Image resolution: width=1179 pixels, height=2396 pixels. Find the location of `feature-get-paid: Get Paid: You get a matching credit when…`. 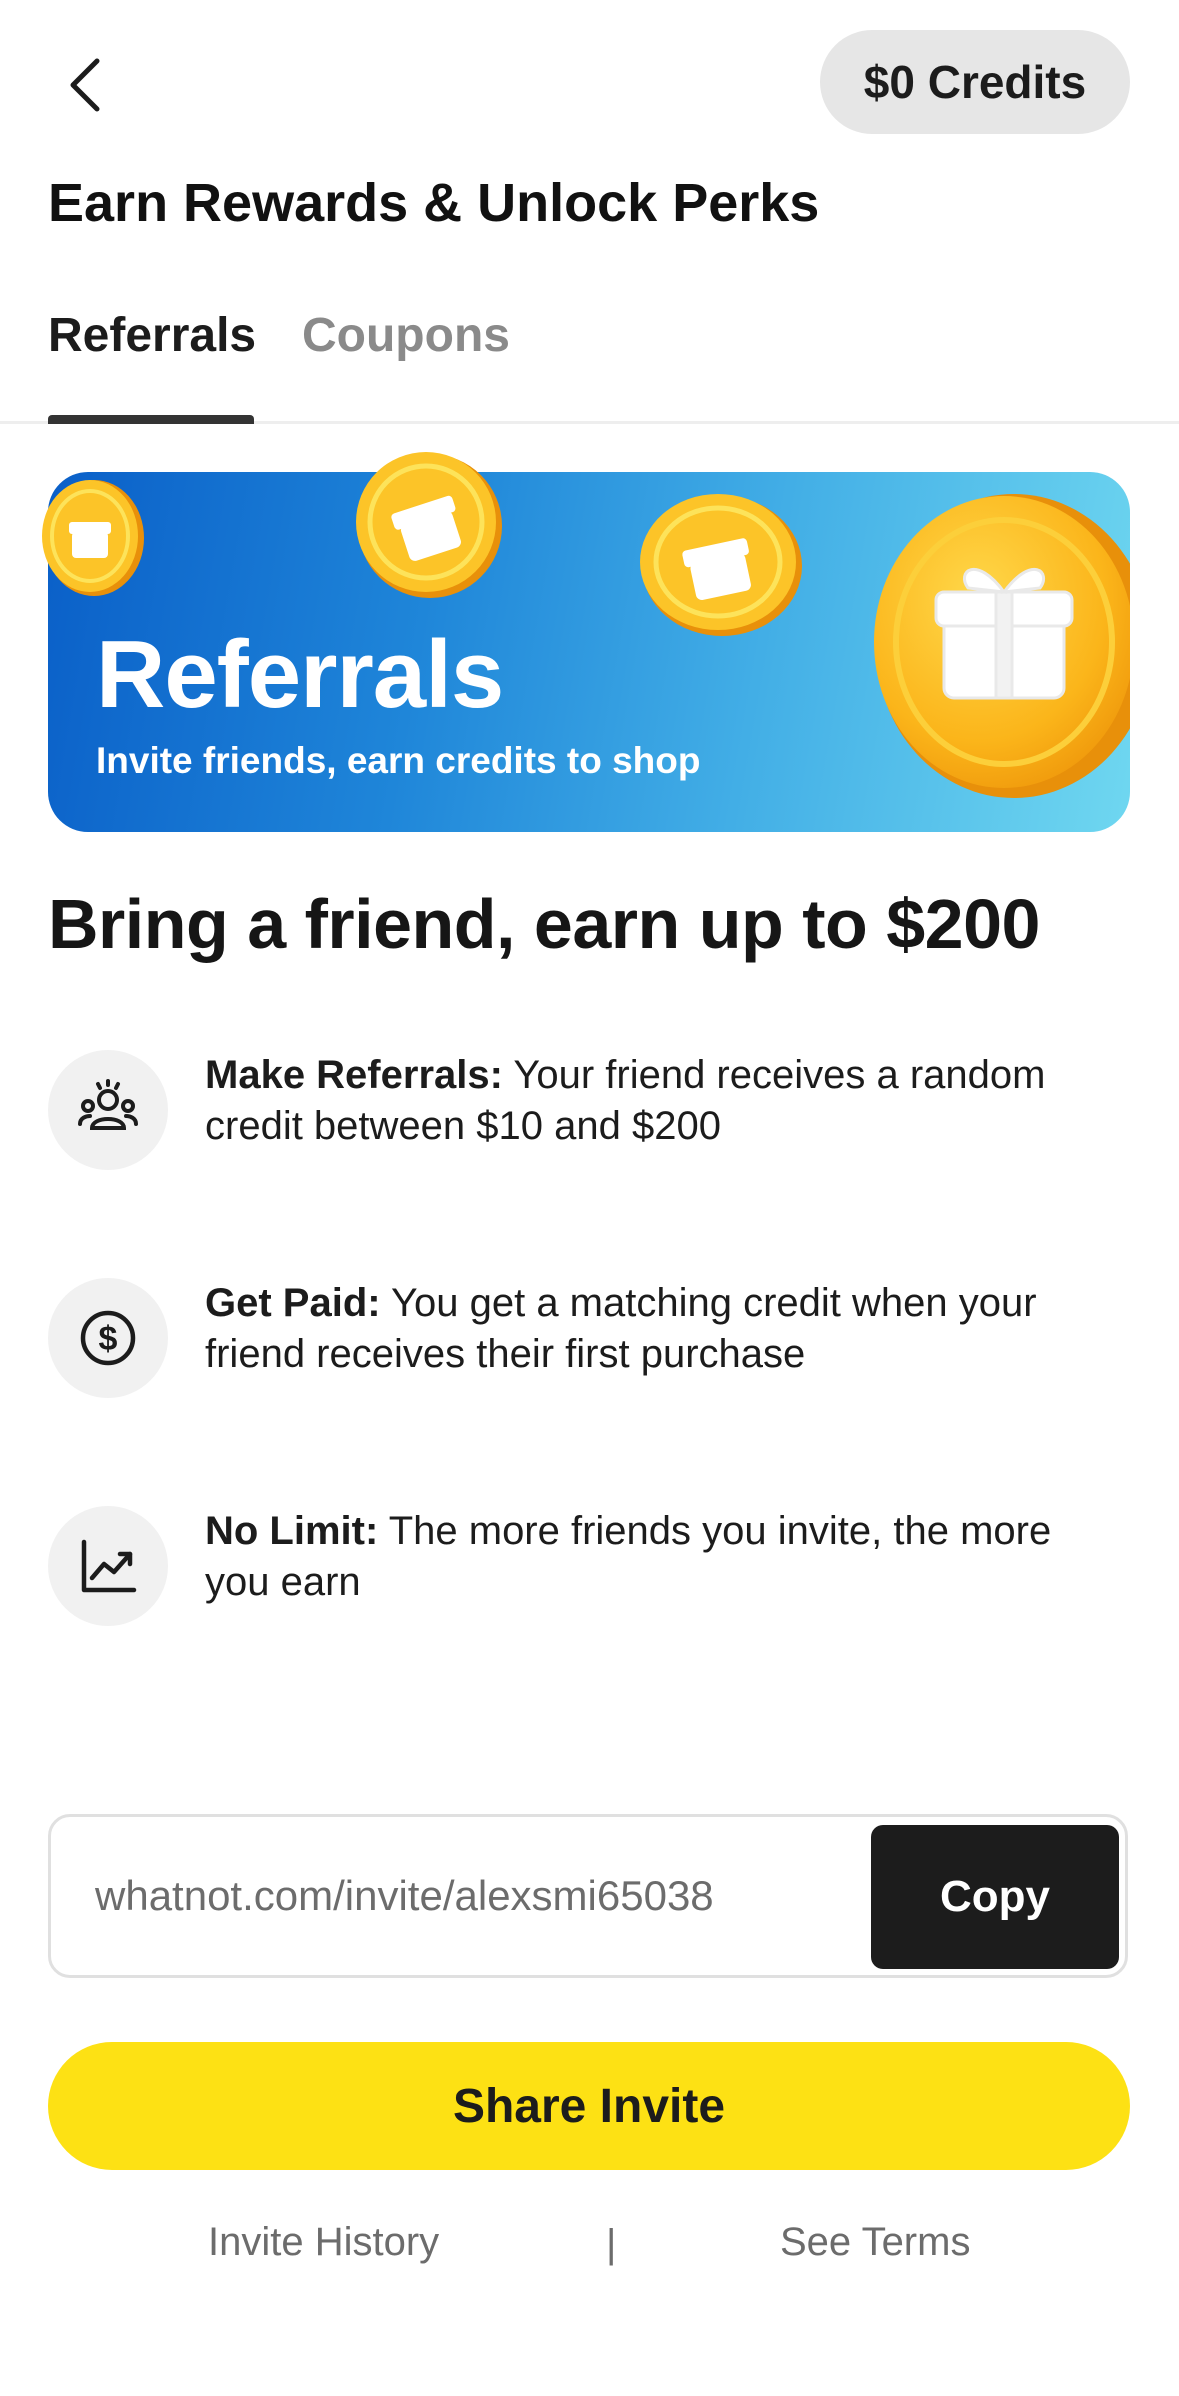

feature-get-paid: Get Paid: You get a matching credit when… is located at coordinates (665, 1329).